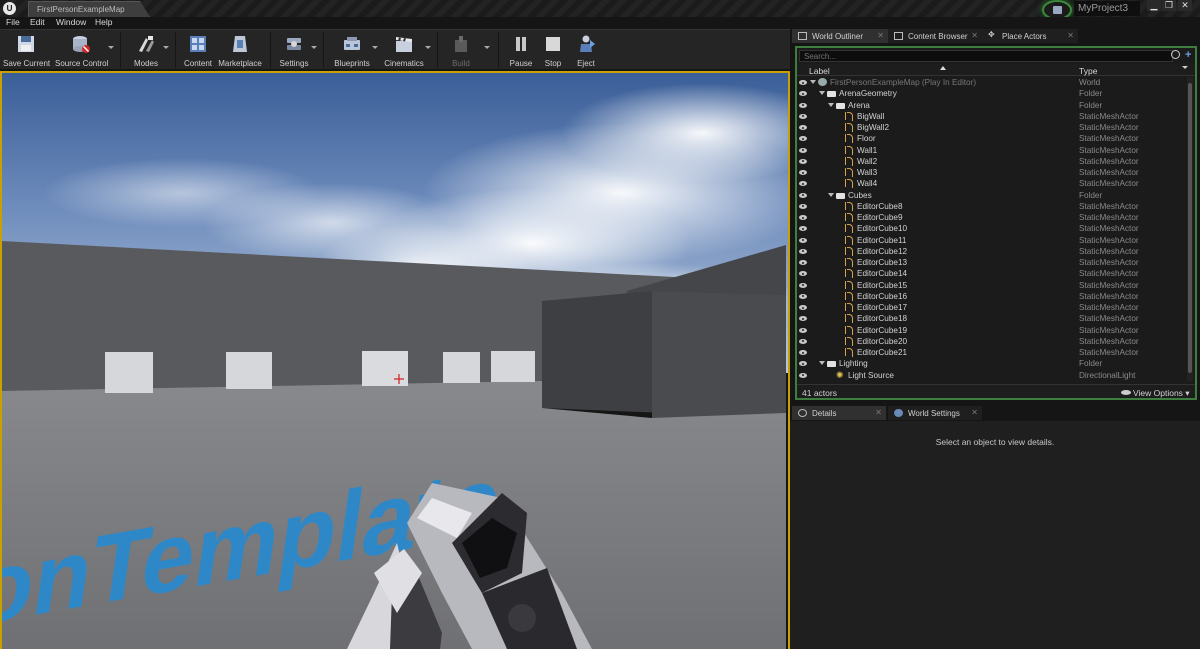 This screenshot has height=649, width=1200. What do you see at coordinates (992, 105) in the screenshot?
I see `table-row: Arena Folder` at bounding box center [992, 105].